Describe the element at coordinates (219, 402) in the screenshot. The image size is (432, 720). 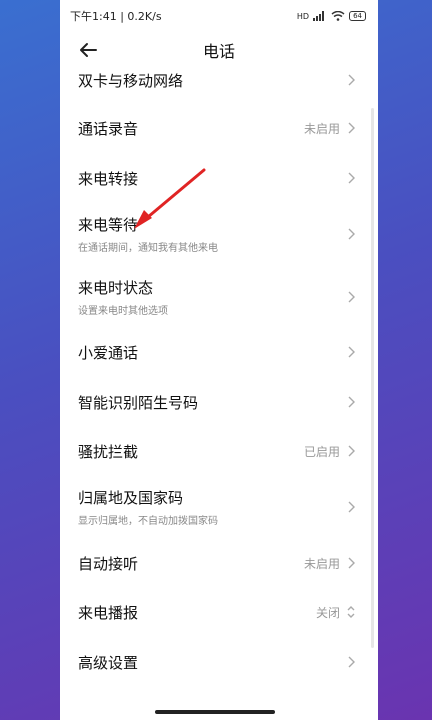
I see `list-item: 智能识别陌生号码` at that location.